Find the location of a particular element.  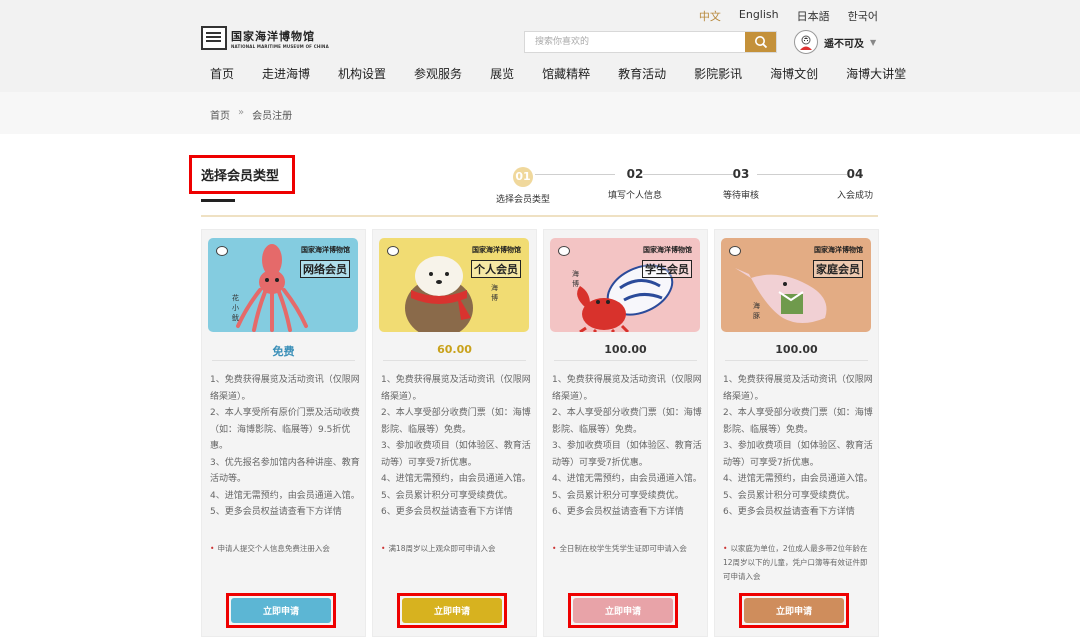

step-number: 04 is located at coordinates (855, 174).